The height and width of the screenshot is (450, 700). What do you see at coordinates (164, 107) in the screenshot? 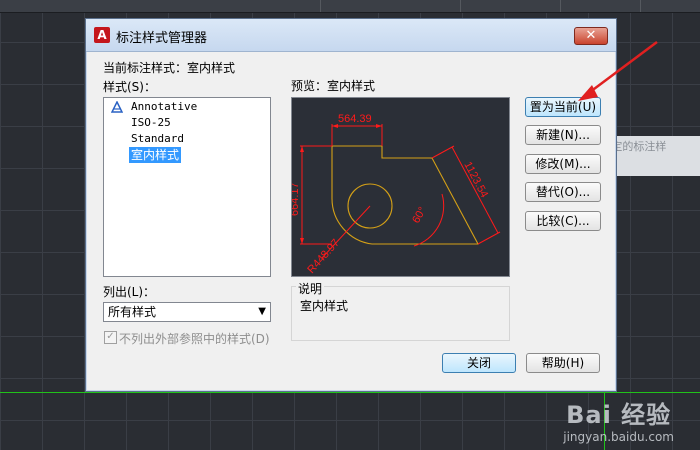
I see `list-item-annotative: Annotative` at bounding box center [164, 107].